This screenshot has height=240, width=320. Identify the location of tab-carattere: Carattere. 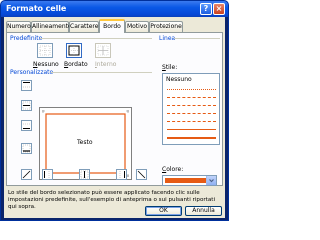
(84, 26).